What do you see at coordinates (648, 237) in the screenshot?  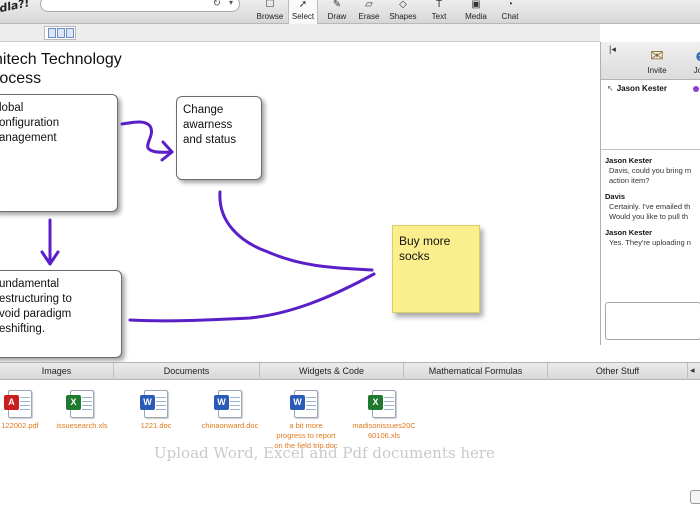 I see `chat-message: Jason Kester Yes. They're uploading n` at bounding box center [648, 237].